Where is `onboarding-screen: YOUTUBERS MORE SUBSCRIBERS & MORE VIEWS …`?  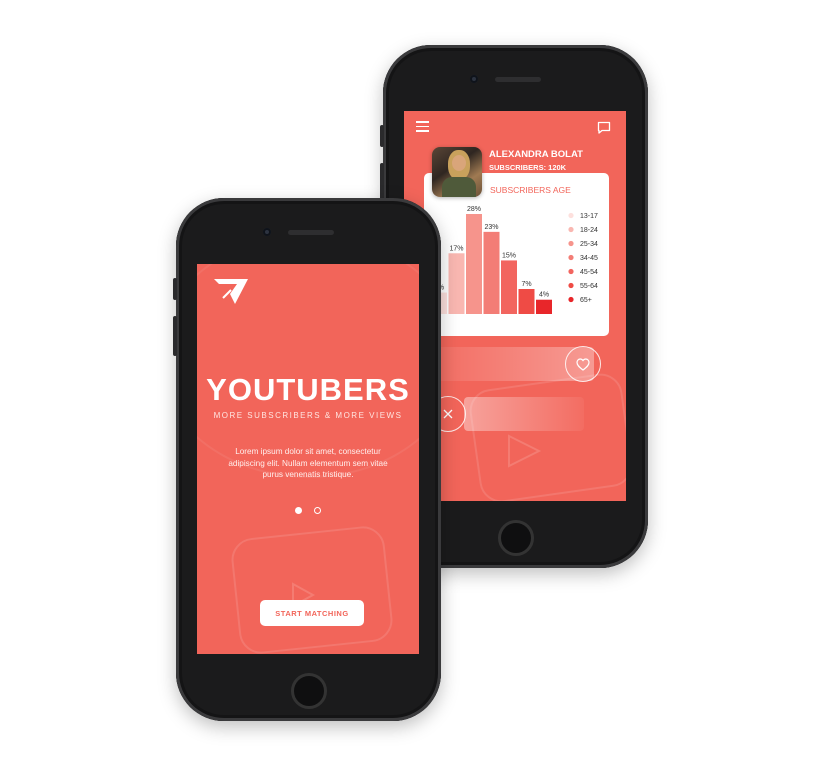 onboarding-screen: YOUTUBERS MORE SUBSCRIBERS & MORE VIEWS … is located at coordinates (308, 459).